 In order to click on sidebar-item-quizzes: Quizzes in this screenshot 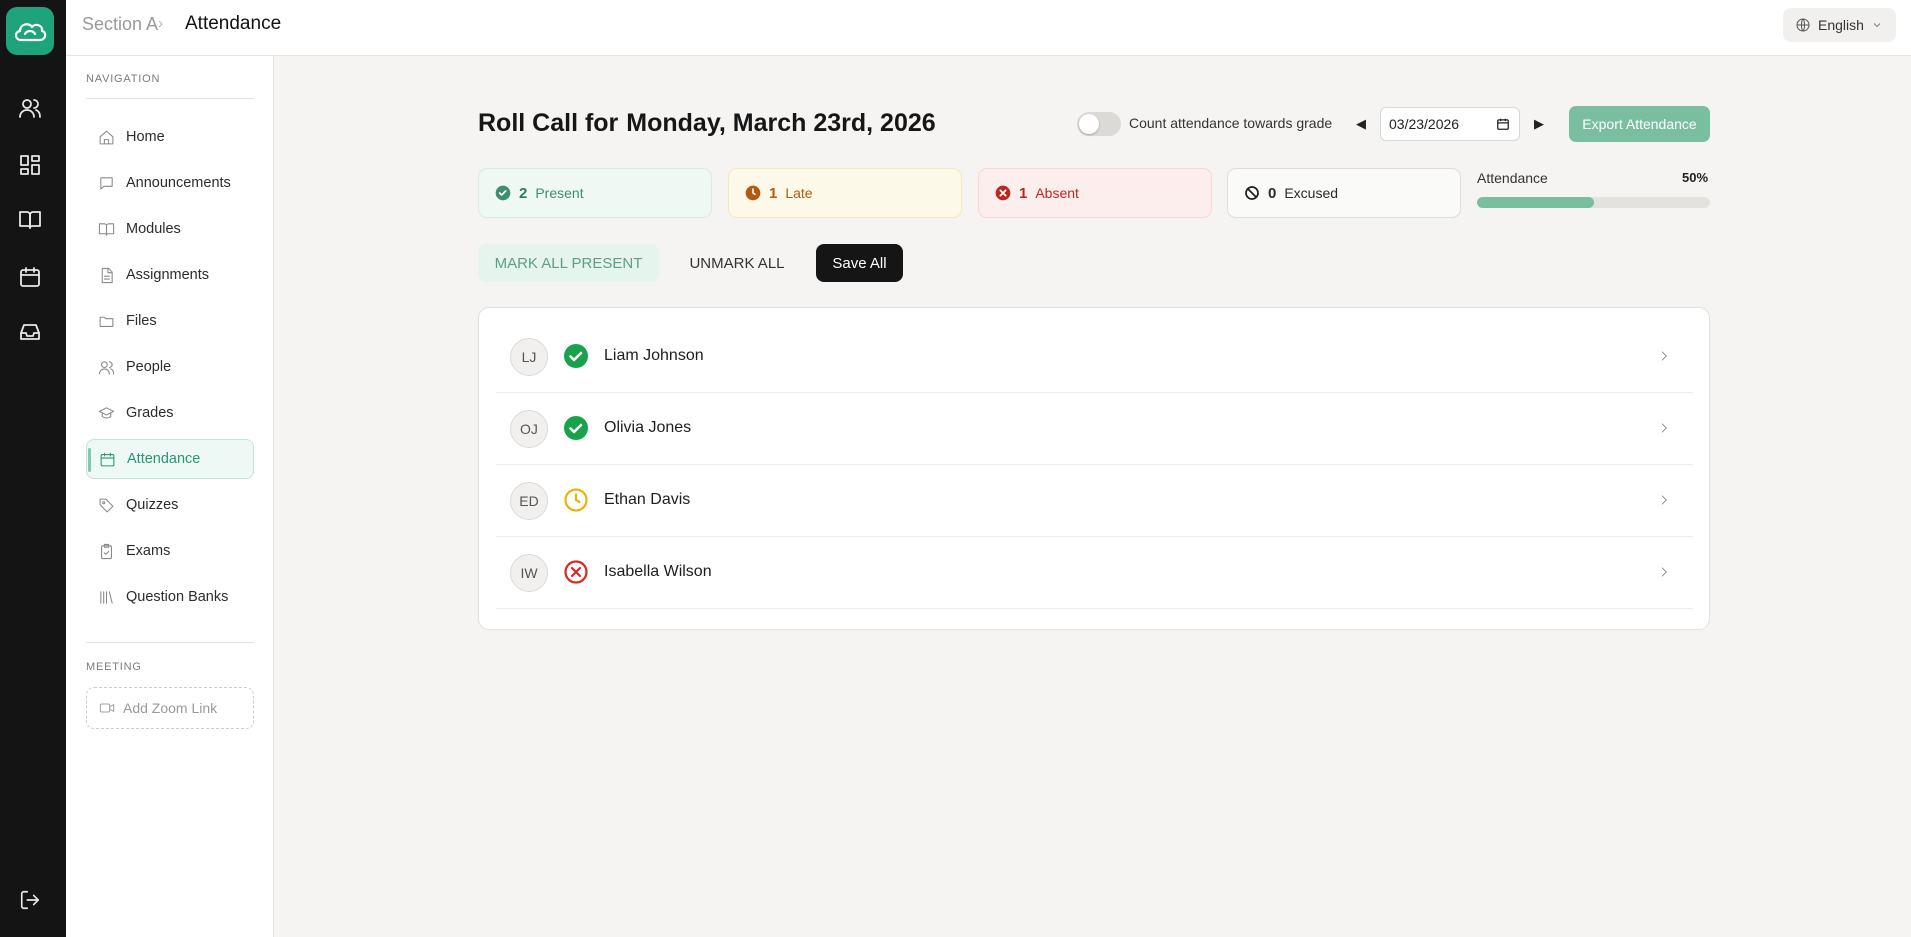, I will do `click(170, 505)`.